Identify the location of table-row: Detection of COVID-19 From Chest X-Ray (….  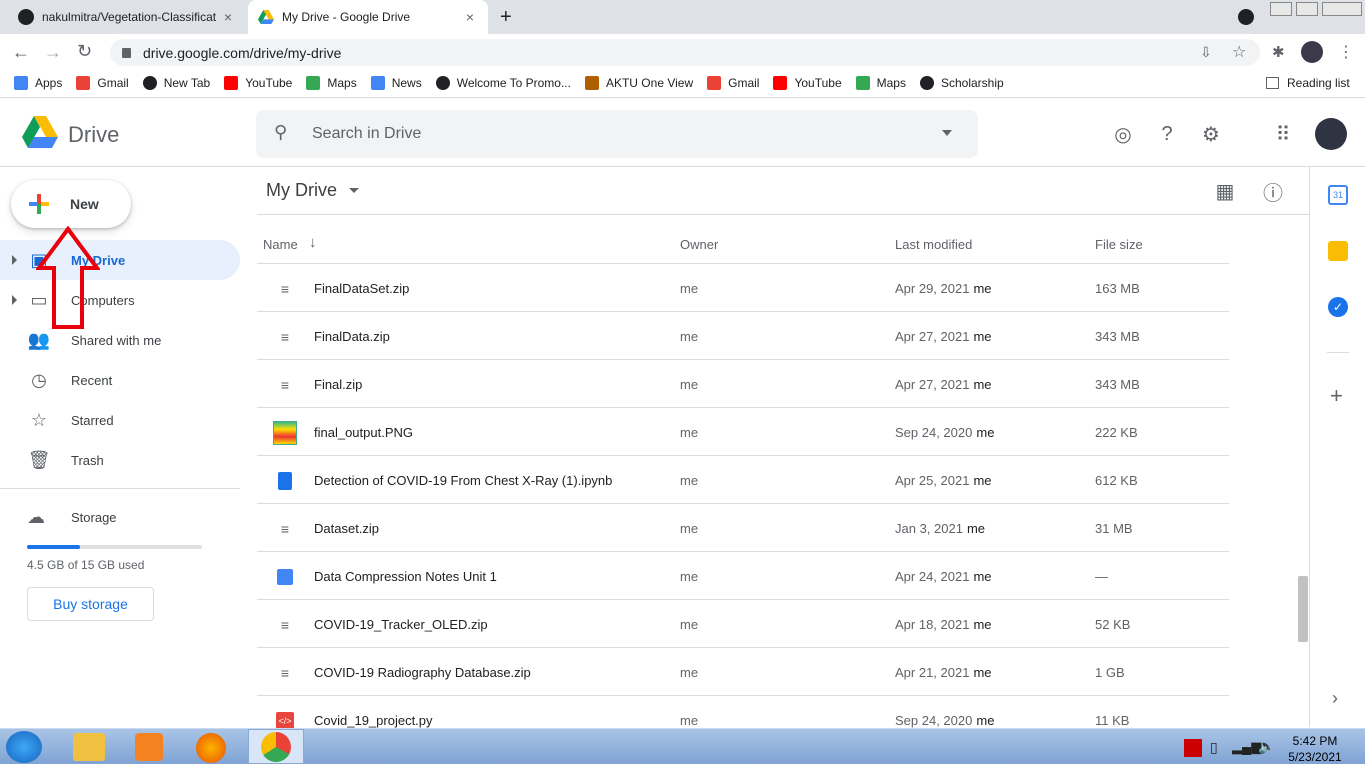
(743, 480).